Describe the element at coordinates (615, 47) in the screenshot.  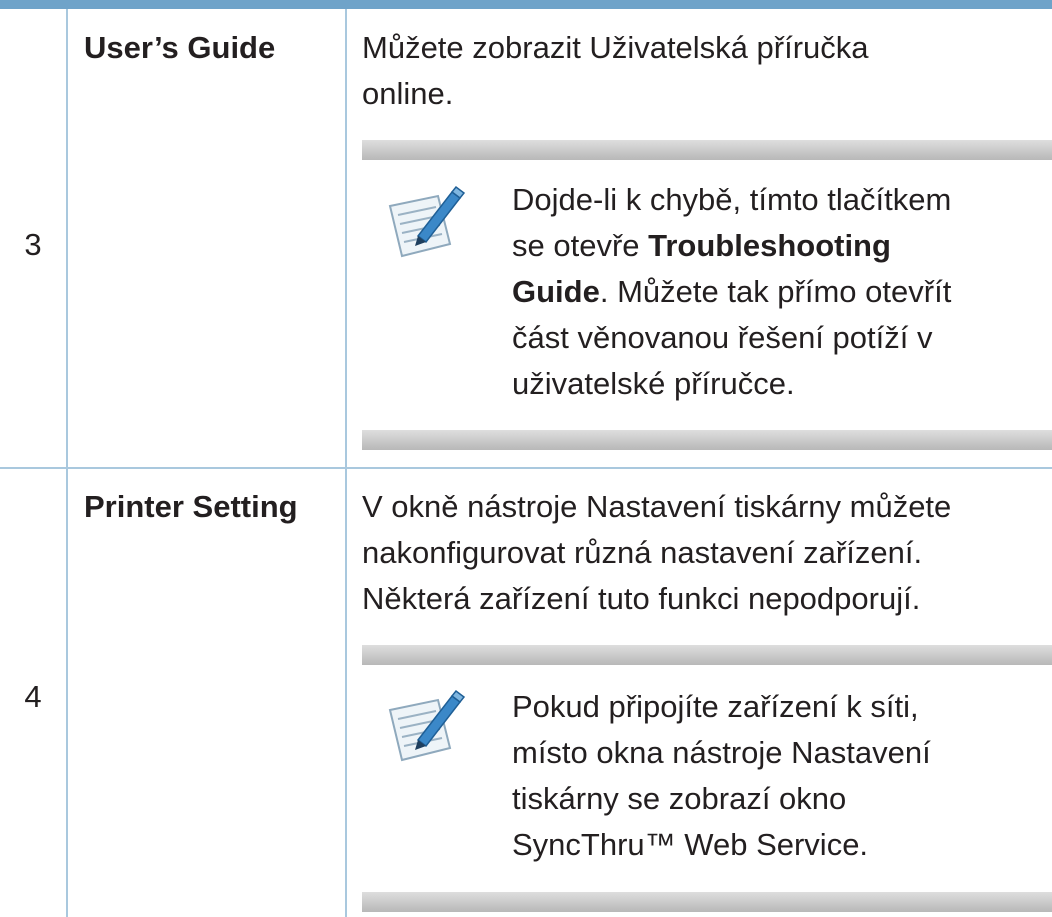
I see `description-line: Můžete zobrazit Uživatelská příručka` at that location.